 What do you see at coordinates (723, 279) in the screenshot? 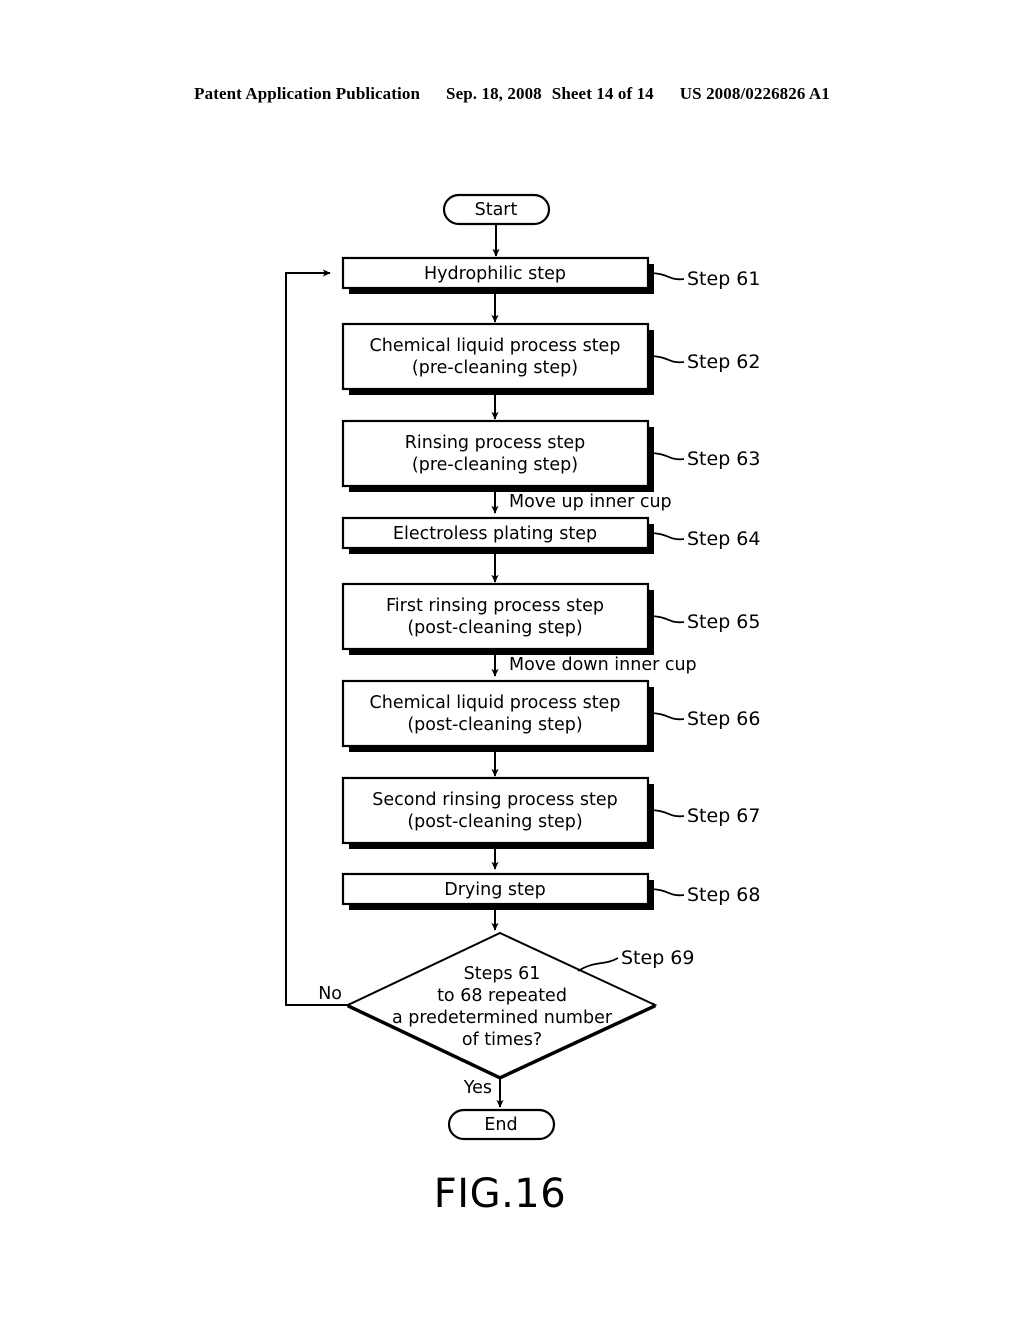
I see `step-ref-61: Step 61` at bounding box center [723, 279].